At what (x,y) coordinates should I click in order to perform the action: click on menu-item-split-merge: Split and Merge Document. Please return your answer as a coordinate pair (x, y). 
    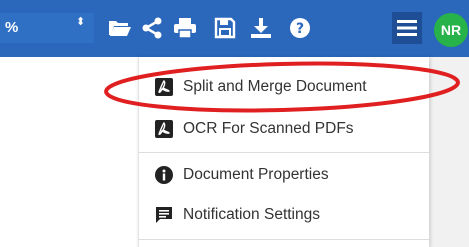
    Looking at the image, I should click on (284, 87).